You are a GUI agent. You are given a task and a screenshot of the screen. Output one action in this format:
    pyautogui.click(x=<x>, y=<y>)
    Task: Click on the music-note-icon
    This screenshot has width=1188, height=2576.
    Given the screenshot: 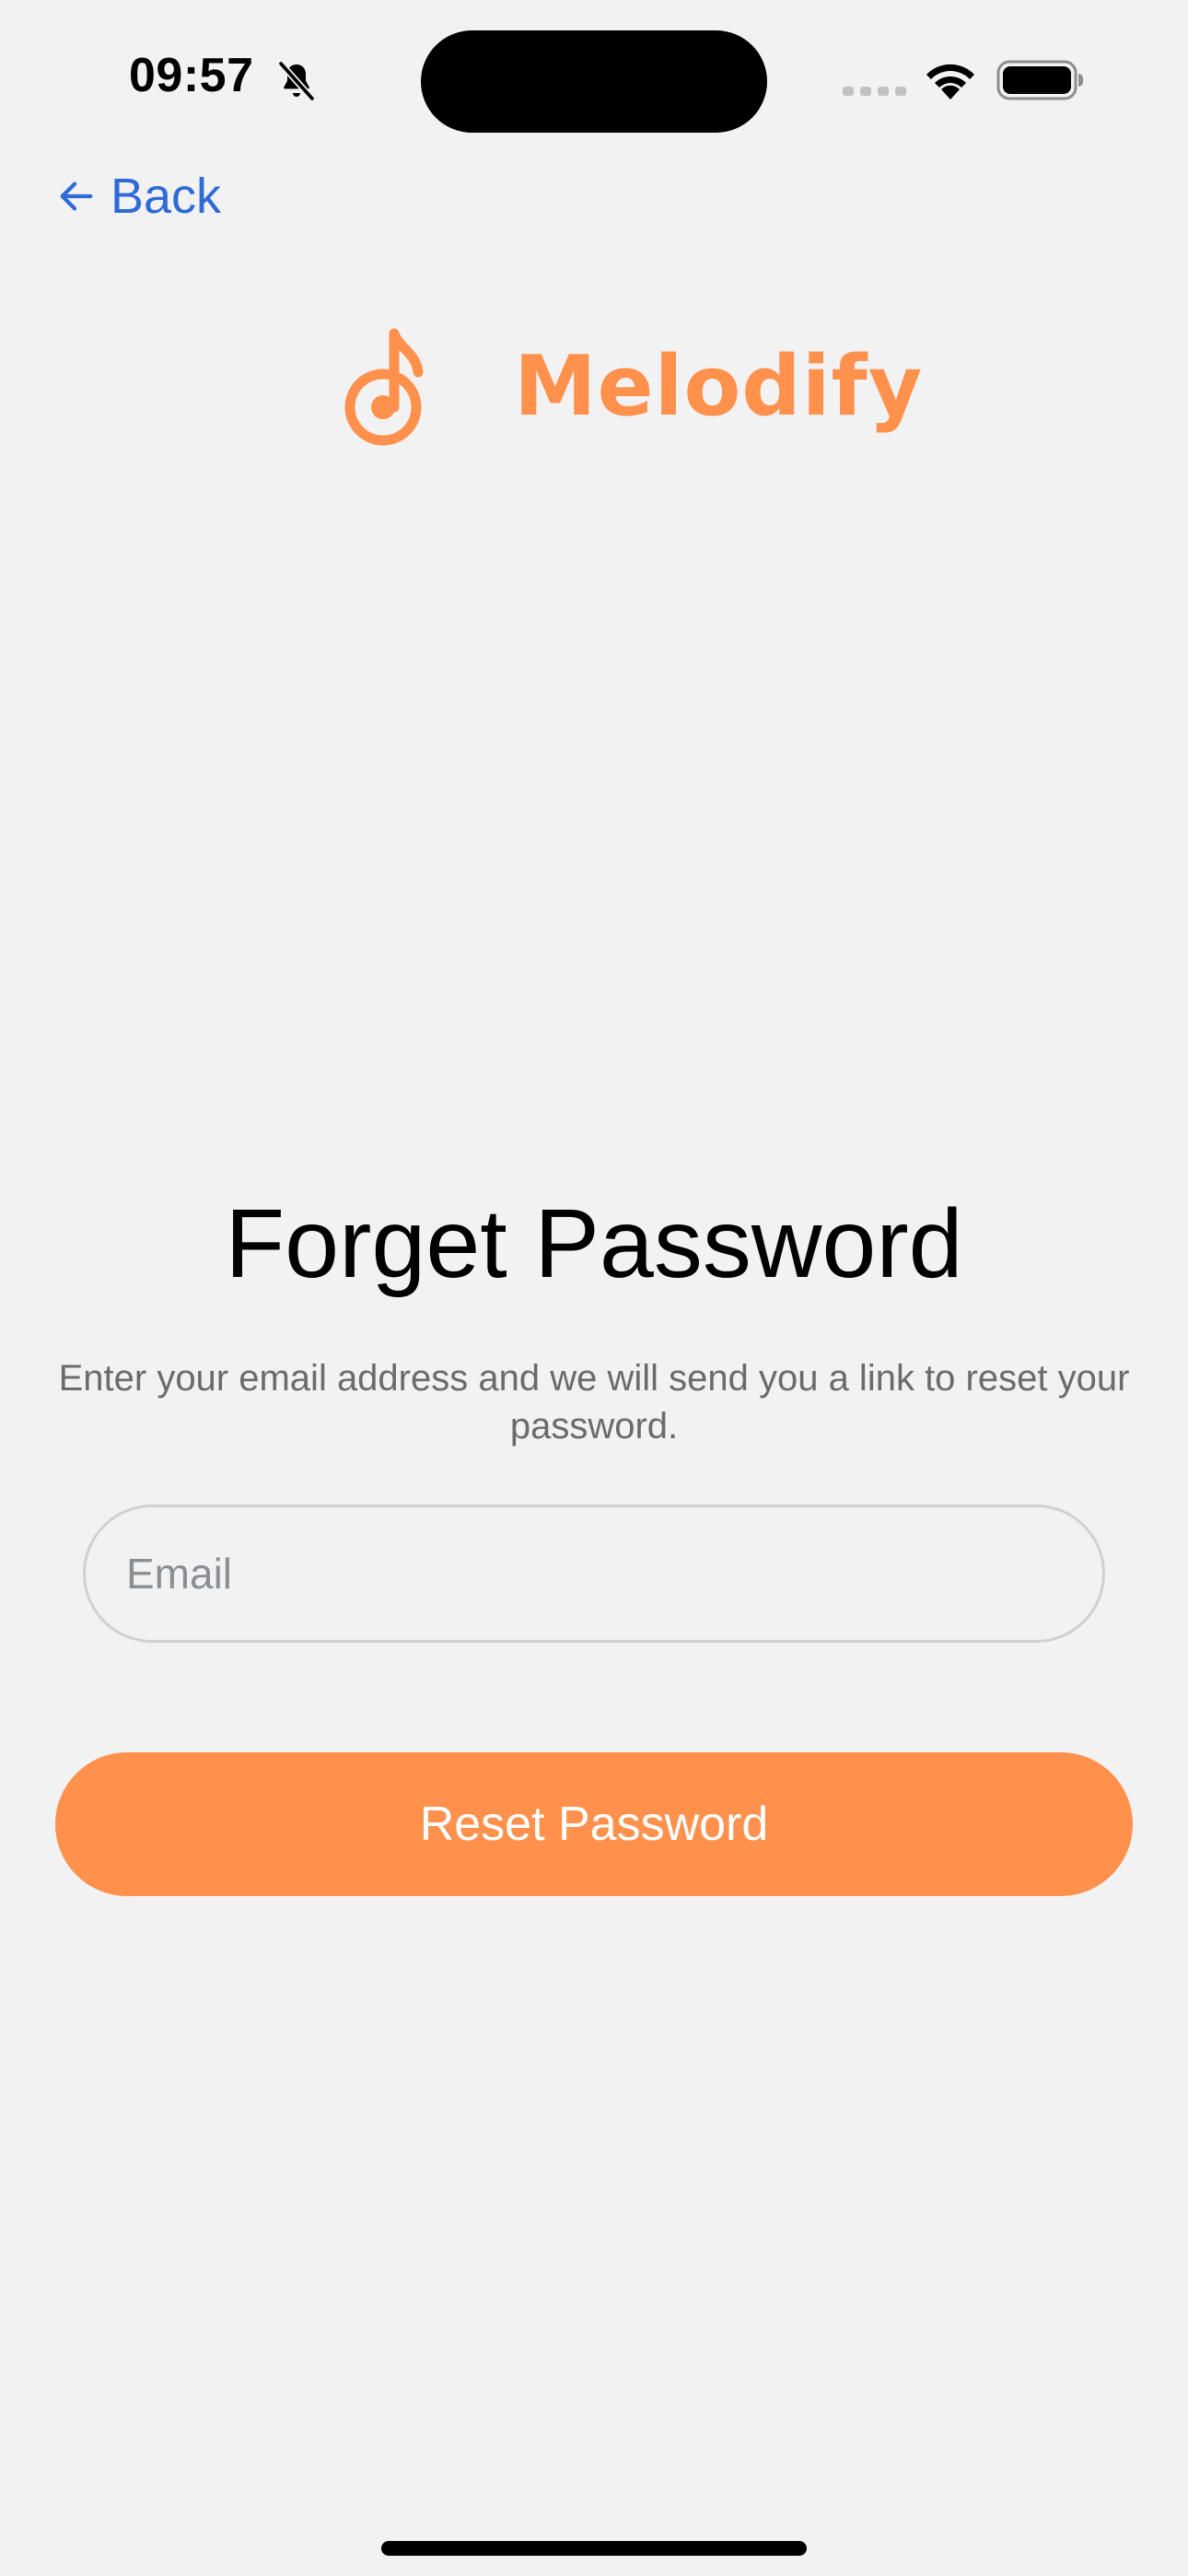 What is the action you would take?
    pyautogui.click(x=384, y=387)
    